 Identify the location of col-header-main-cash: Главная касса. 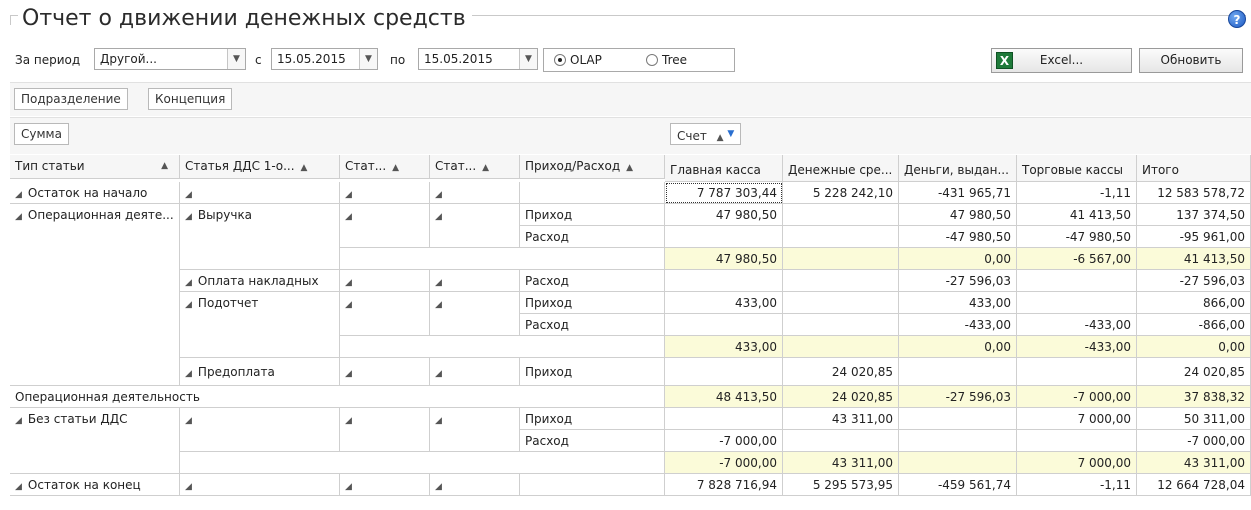
(724, 168).